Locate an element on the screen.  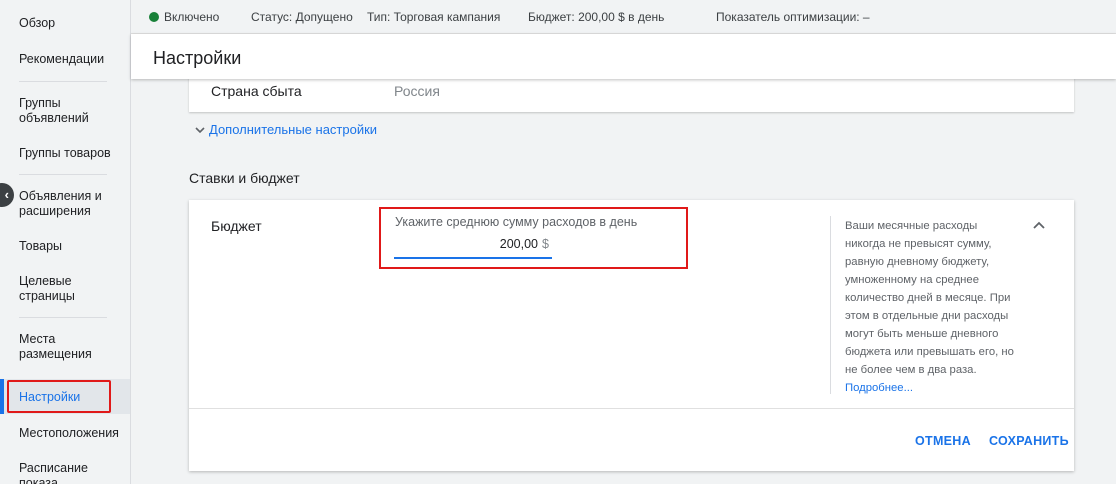
chevron-down-icon is located at coordinates (200, 131).